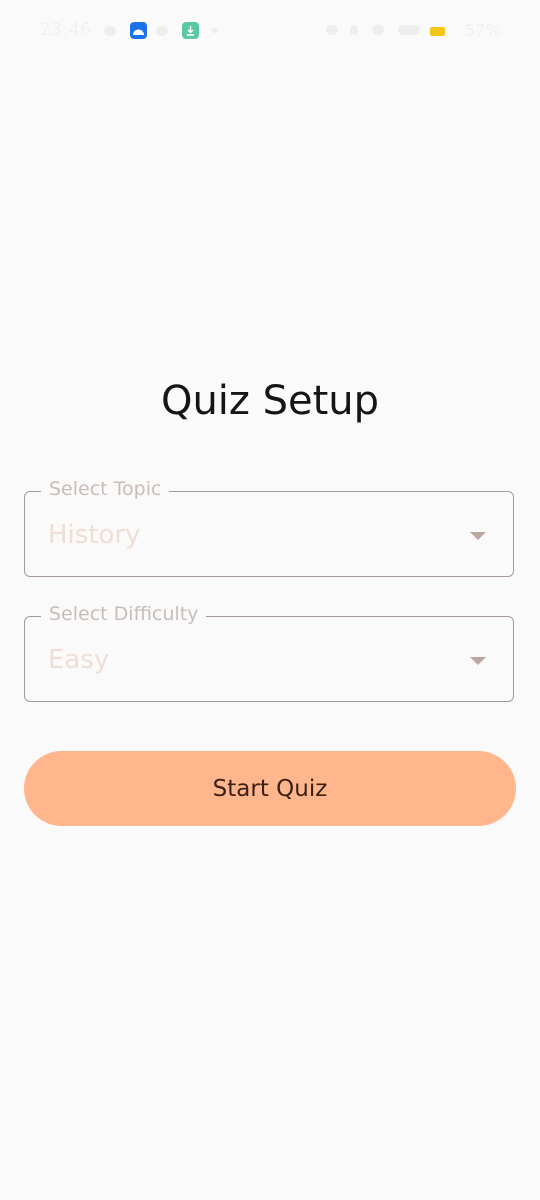  What do you see at coordinates (66, 30) in the screenshot?
I see `status-time: 23:46` at bounding box center [66, 30].